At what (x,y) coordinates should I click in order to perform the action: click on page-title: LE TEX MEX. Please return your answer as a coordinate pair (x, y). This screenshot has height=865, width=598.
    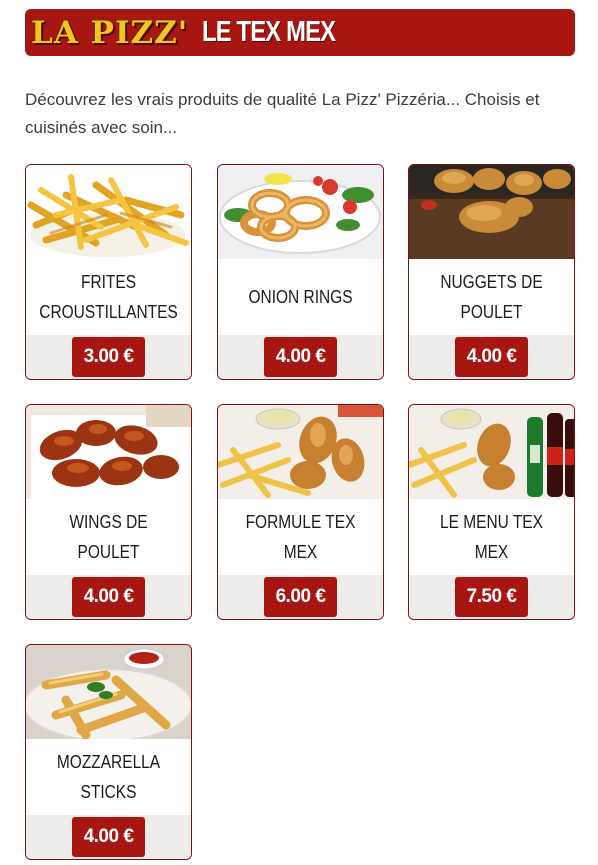
    Looking at the image, I should click on (269, 32).